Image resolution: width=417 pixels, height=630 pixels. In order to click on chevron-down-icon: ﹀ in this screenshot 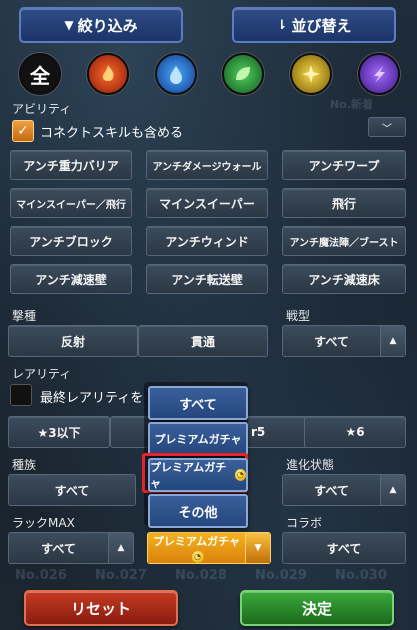, I will do `click(387, 129)`.